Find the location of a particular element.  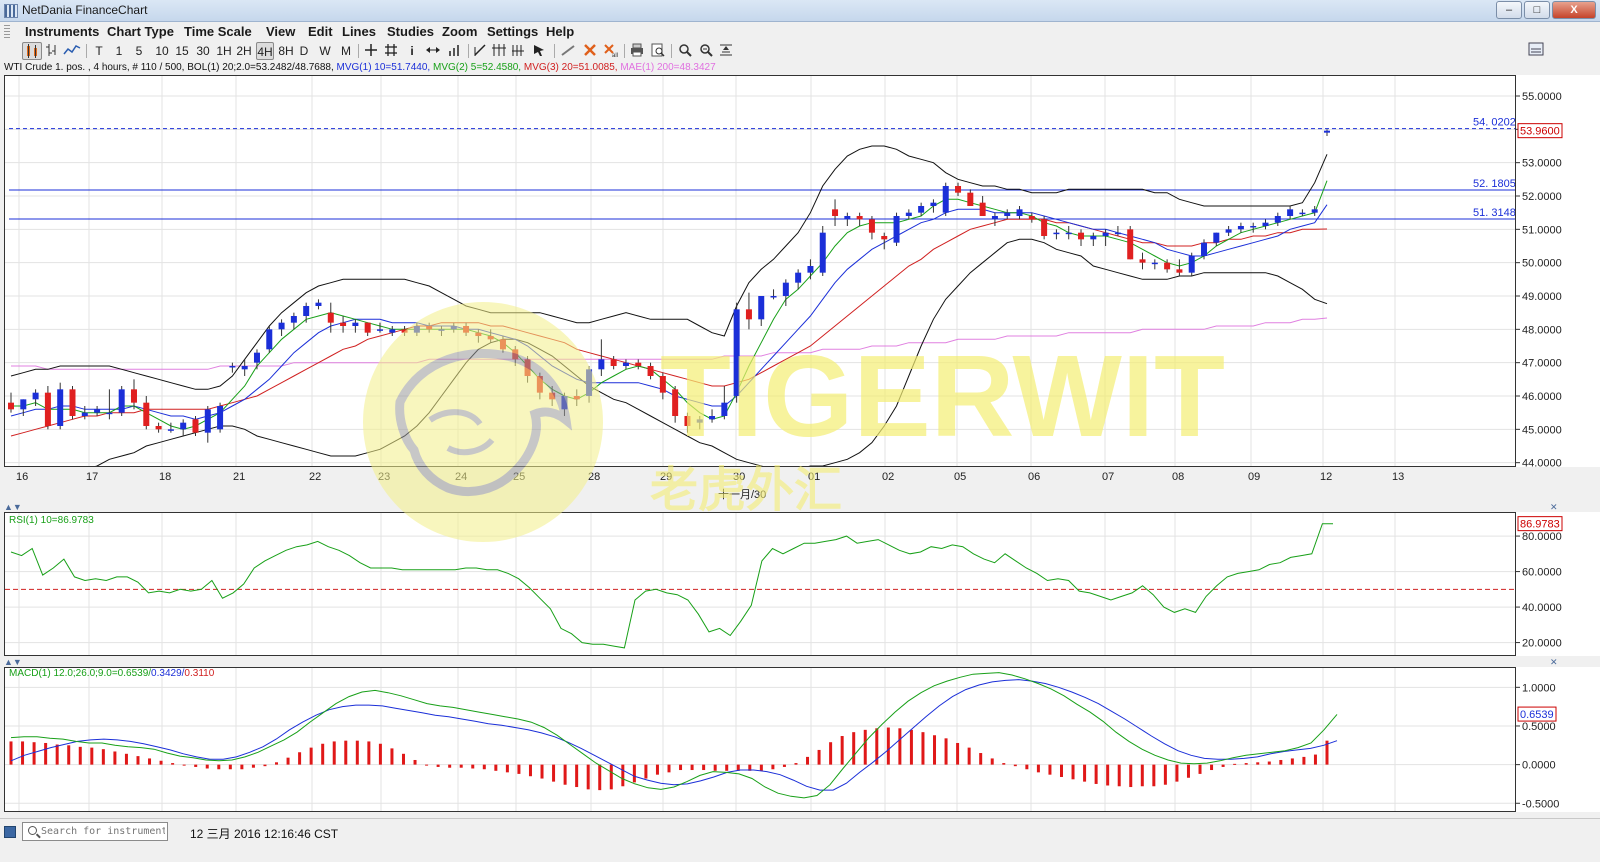

volume-icon is located at coordinates (455, 51).